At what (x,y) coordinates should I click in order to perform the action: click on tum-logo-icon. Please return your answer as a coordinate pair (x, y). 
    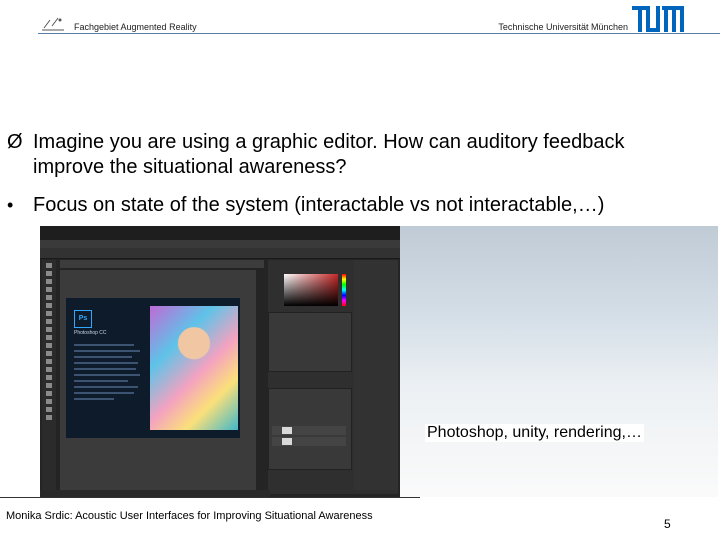
    Looking at the image, I should click on (658, 19).